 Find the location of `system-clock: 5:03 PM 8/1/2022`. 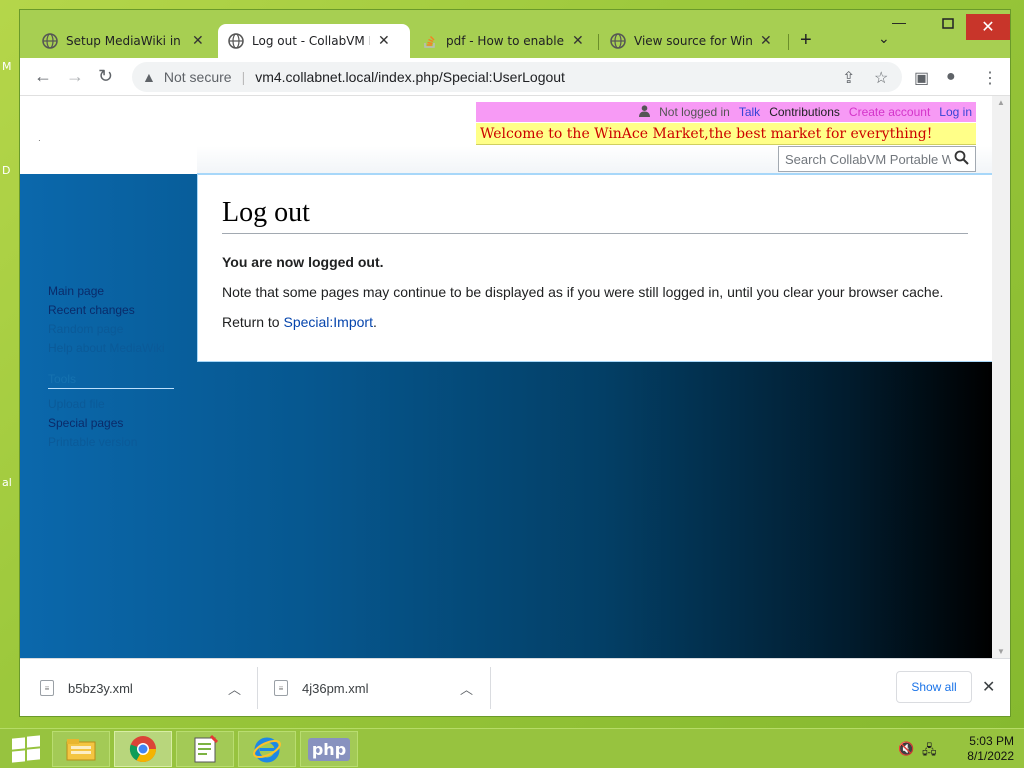

system-clock: 5:03 PM 8/1/2022 is located at coordinates (979, 749).